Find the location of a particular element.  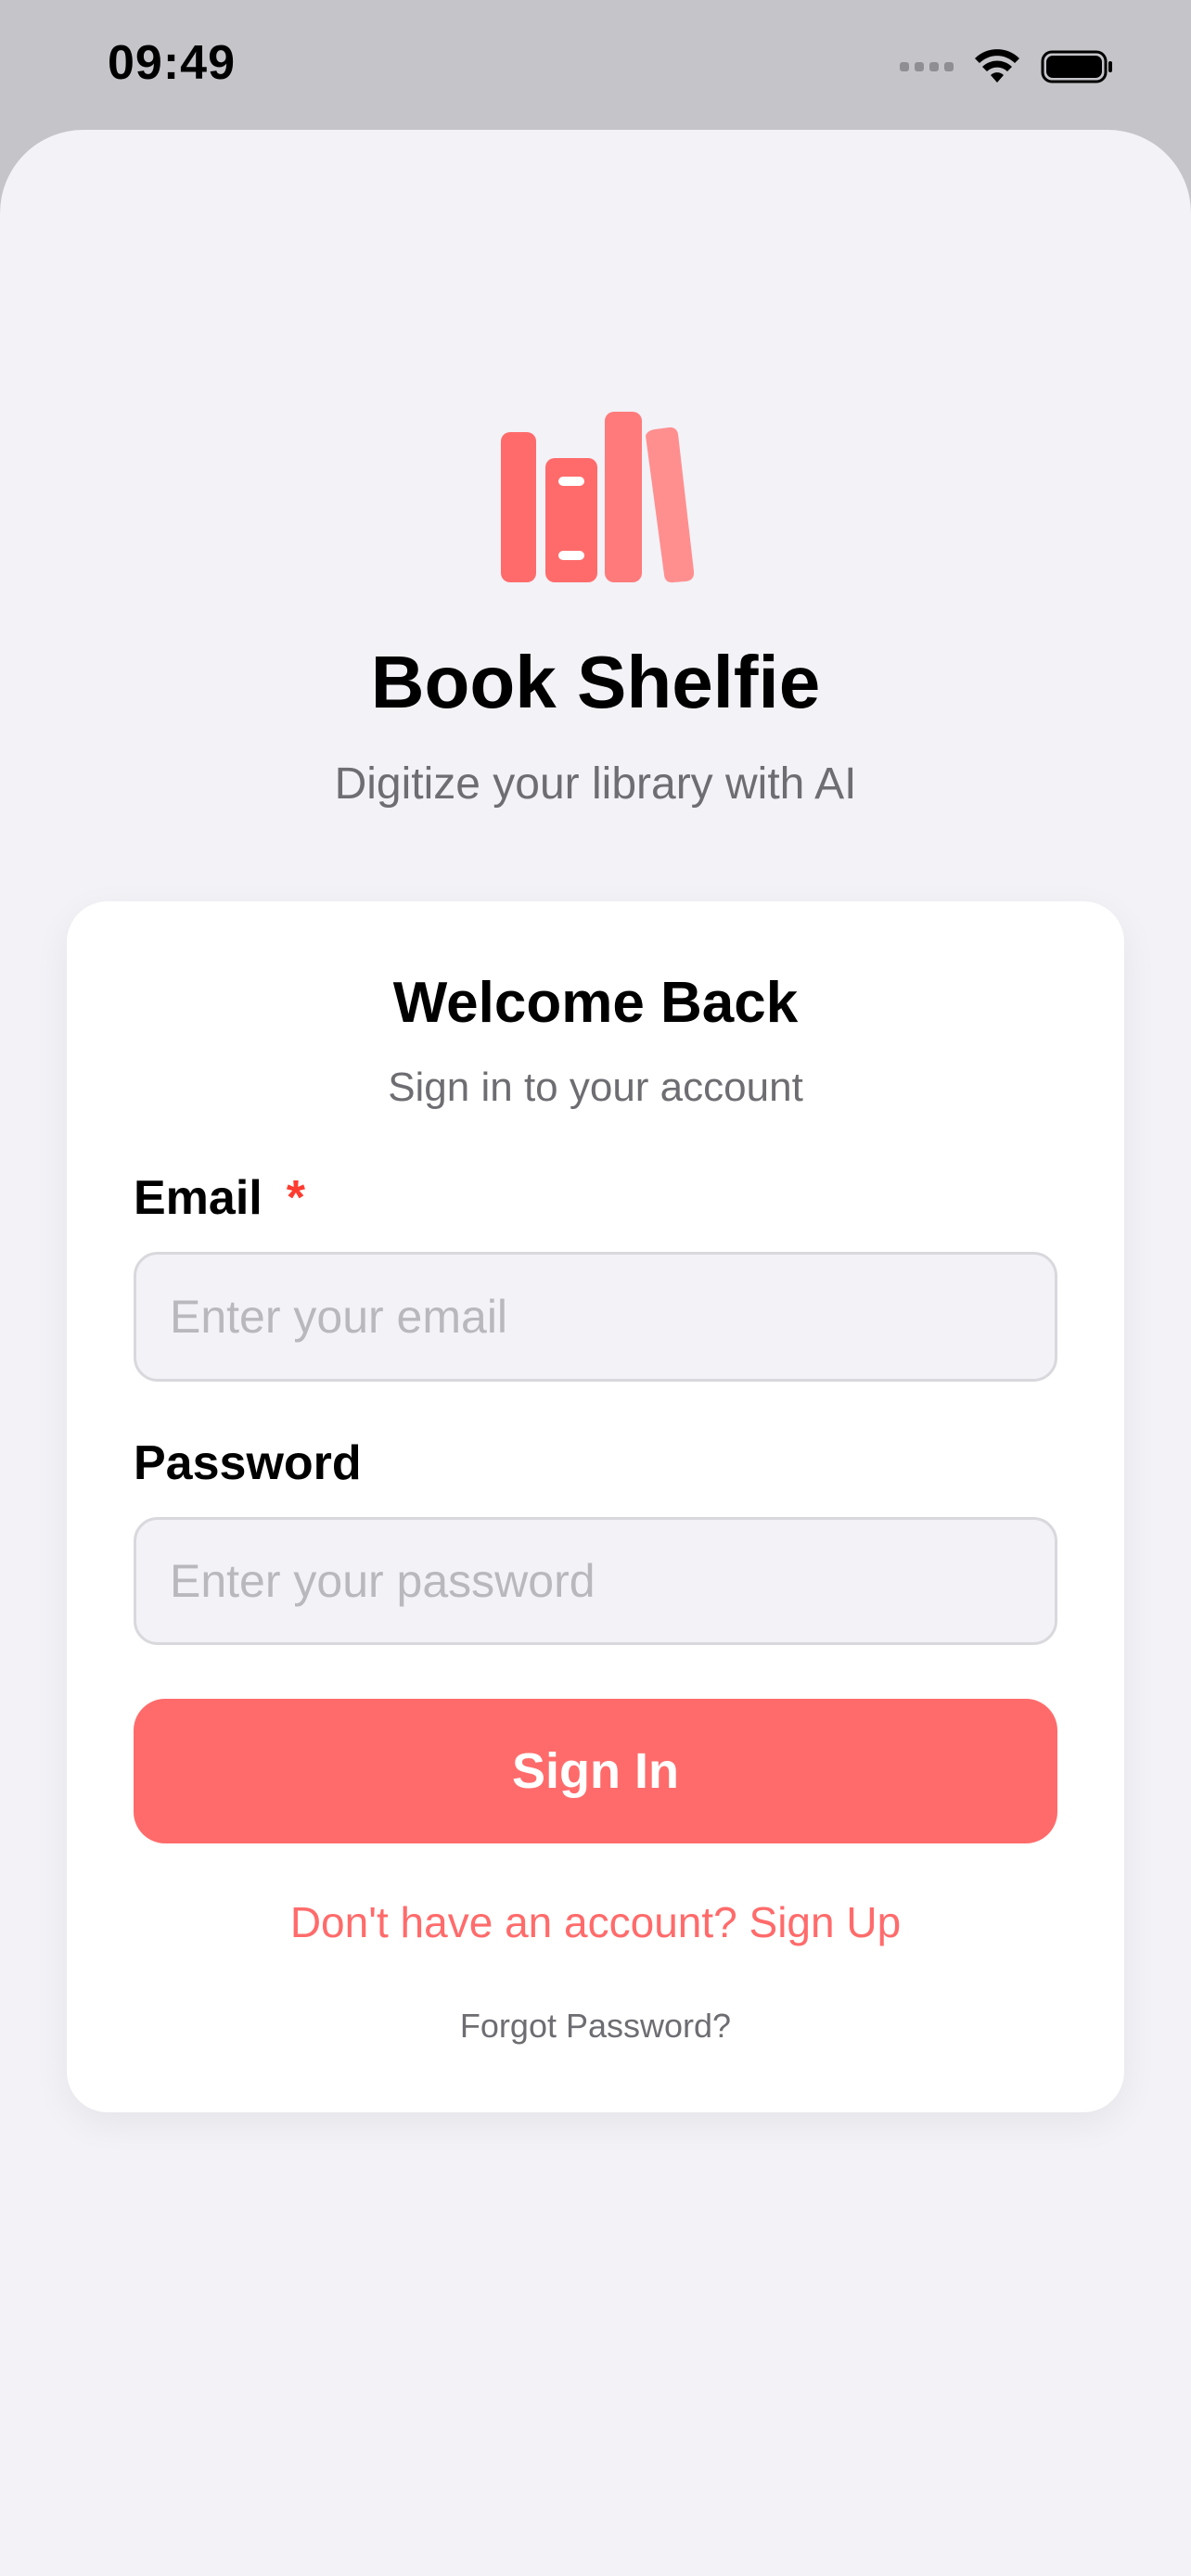

password-label: Password is located at coordinates (248, 1463).